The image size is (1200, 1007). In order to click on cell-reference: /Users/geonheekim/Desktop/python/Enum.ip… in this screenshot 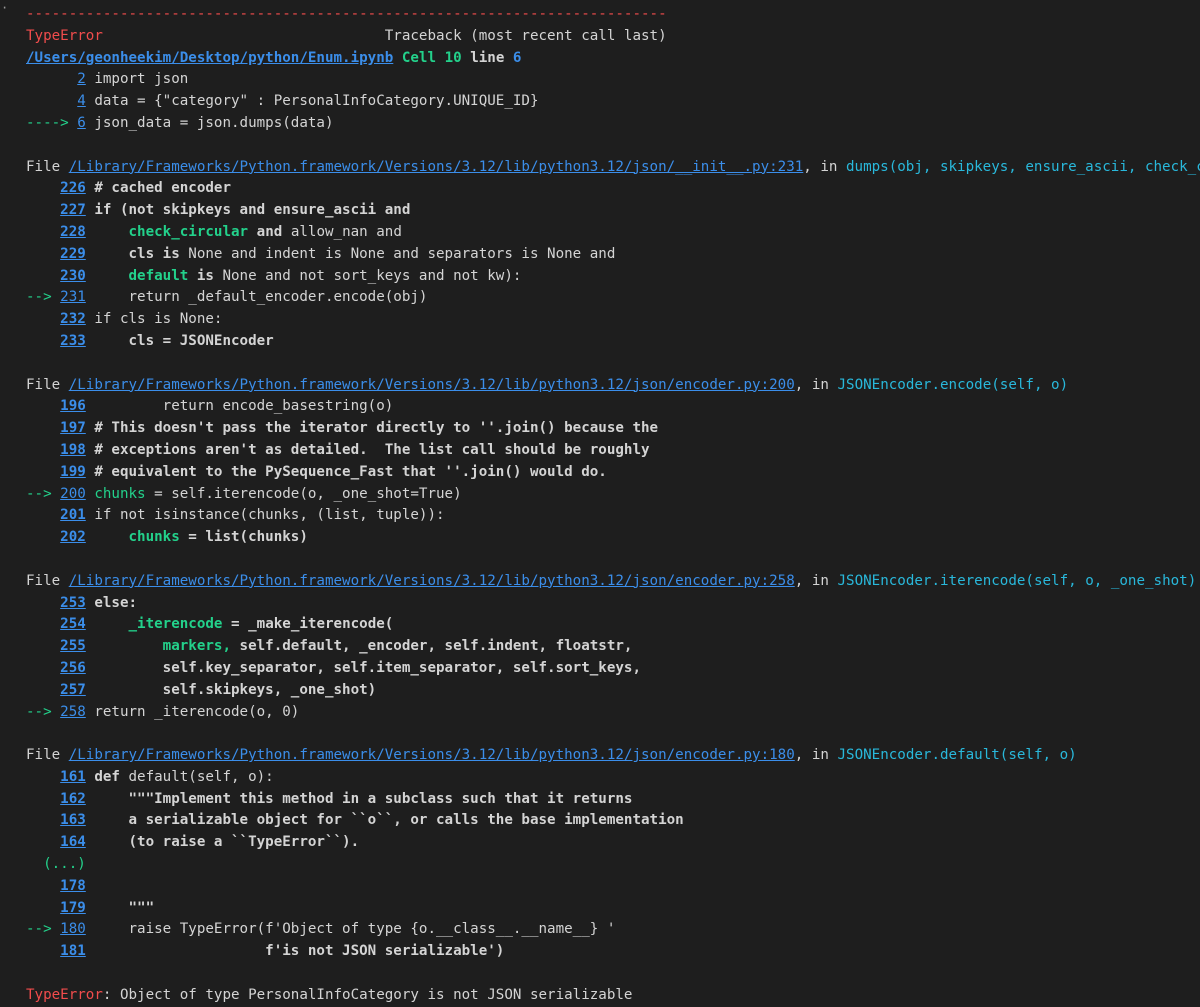, I will do `click(274, 57)`.